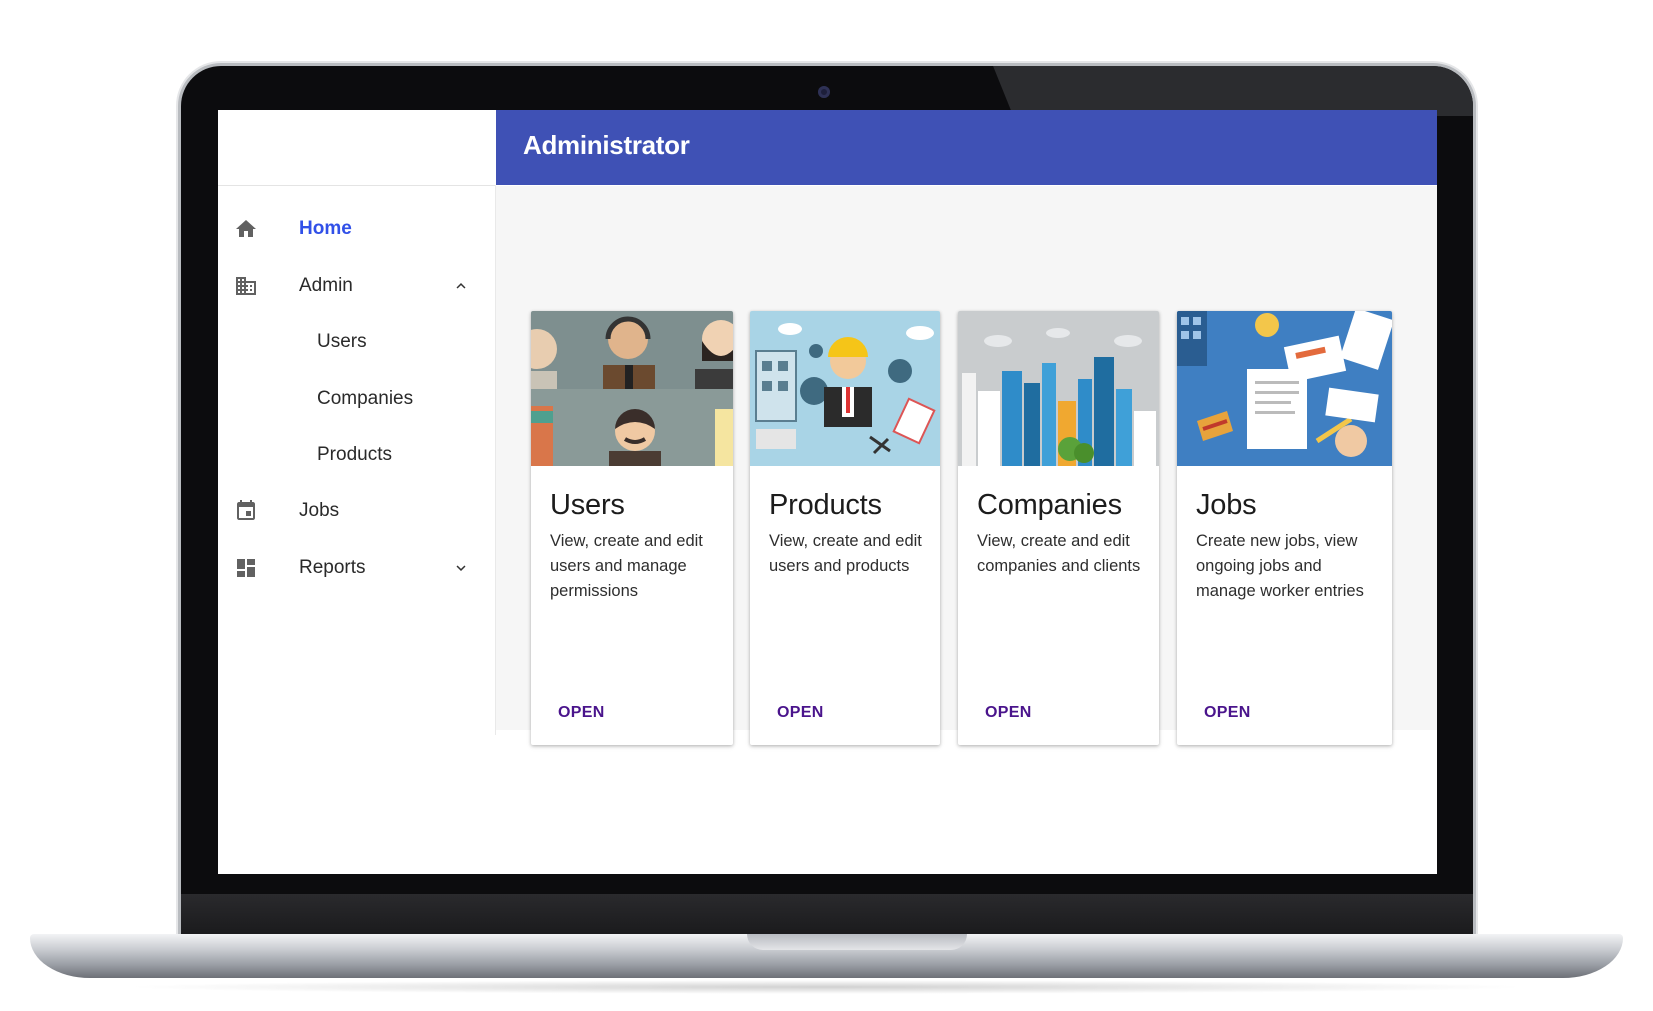  I want to click on sidebar-item-products: Products, so click(356, 455).